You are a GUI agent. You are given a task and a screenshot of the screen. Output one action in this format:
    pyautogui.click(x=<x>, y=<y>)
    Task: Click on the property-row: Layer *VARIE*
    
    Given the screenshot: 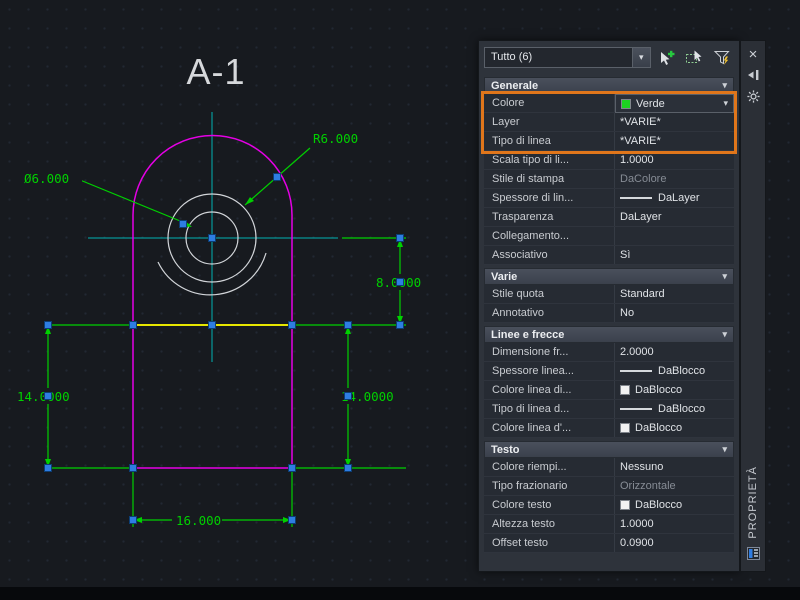 What is the action you would take?
    pyautogui.click(x=609, y=122)
    